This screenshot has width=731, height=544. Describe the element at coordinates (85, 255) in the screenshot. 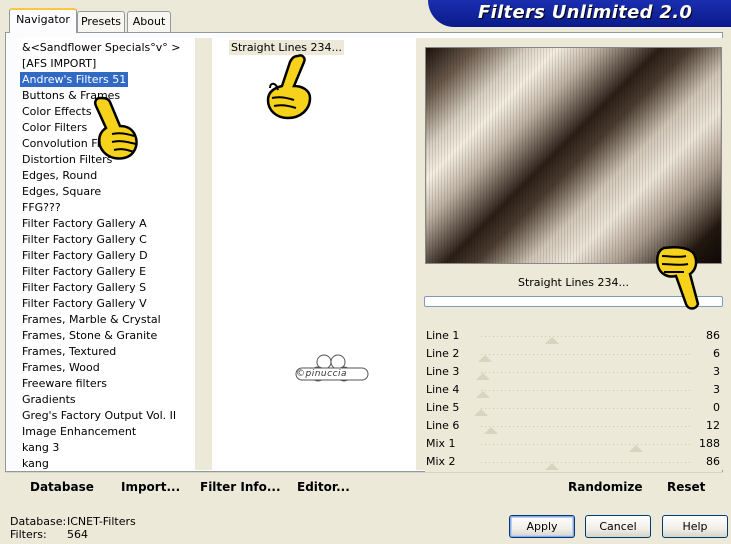

I see `category-item: Filter Factory Gallery D` at that location.